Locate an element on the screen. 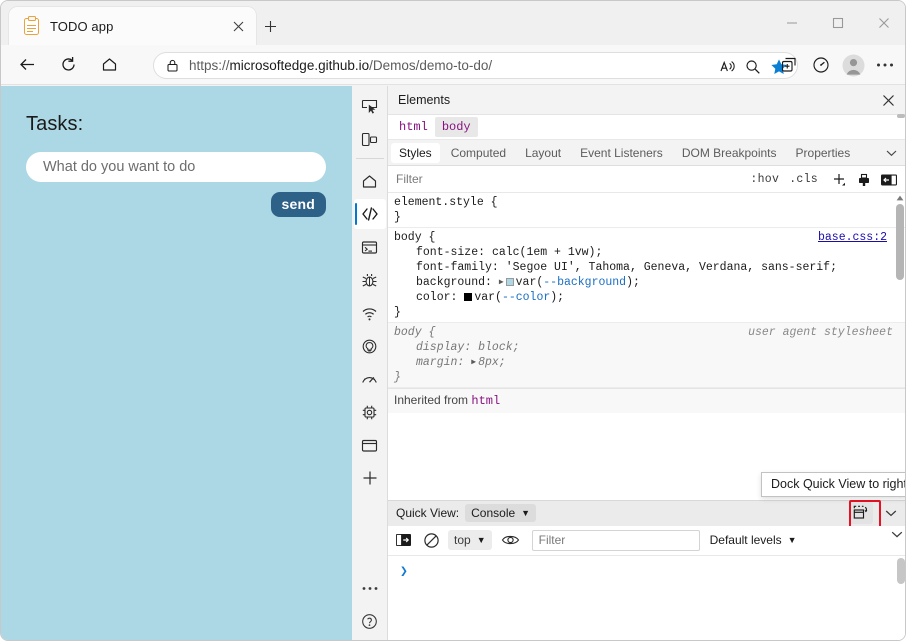 The height and width of the screenshot is (641, 906). performance-gauge-icon is located at coordinates (370, 379).